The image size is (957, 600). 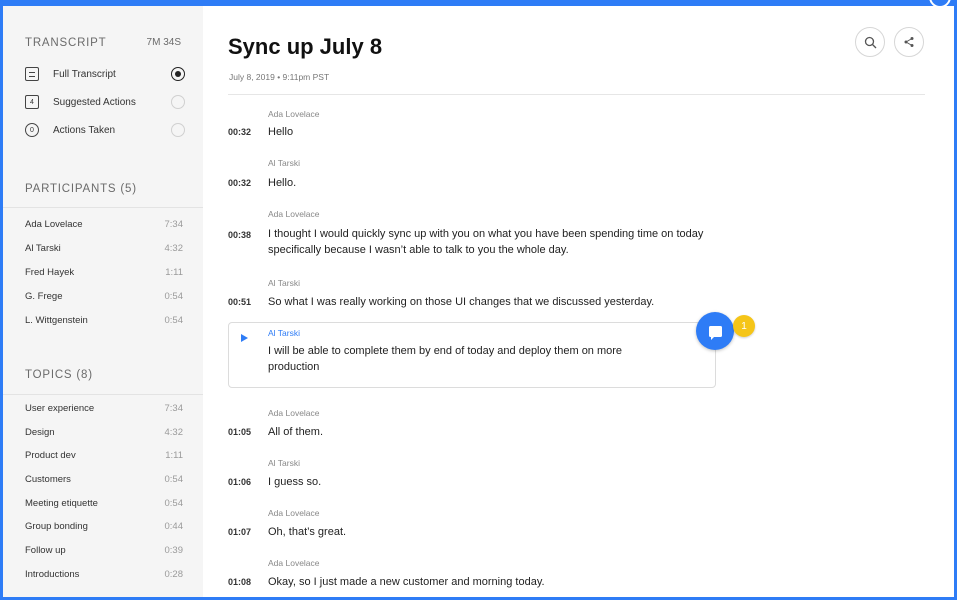 What do you see at coordinates (54, 224) in the screenshot?
I see `participant-name: Ada Lovelace` at bounding box center [54, 224].